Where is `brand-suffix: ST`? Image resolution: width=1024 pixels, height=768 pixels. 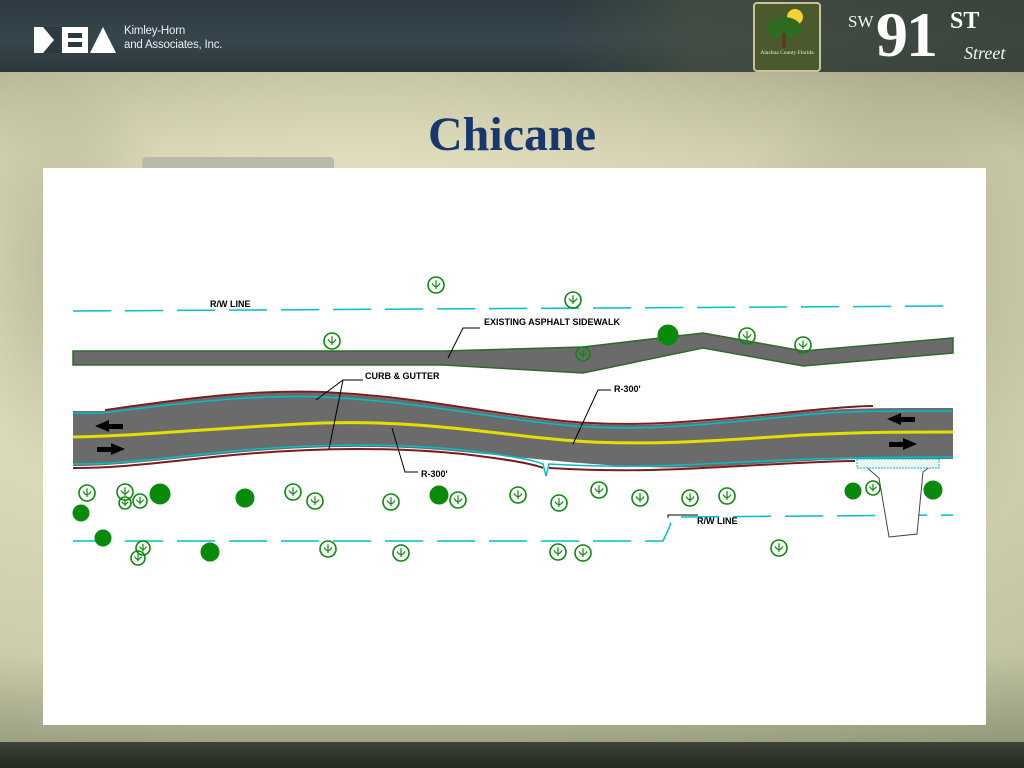 brand-suffix: ST is located at coordinates (965, 21).